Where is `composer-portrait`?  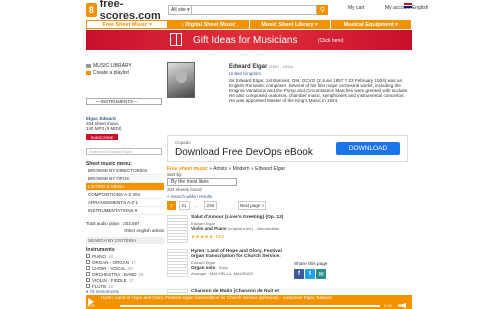 composer-portrait is located at coordinates (181, 80).